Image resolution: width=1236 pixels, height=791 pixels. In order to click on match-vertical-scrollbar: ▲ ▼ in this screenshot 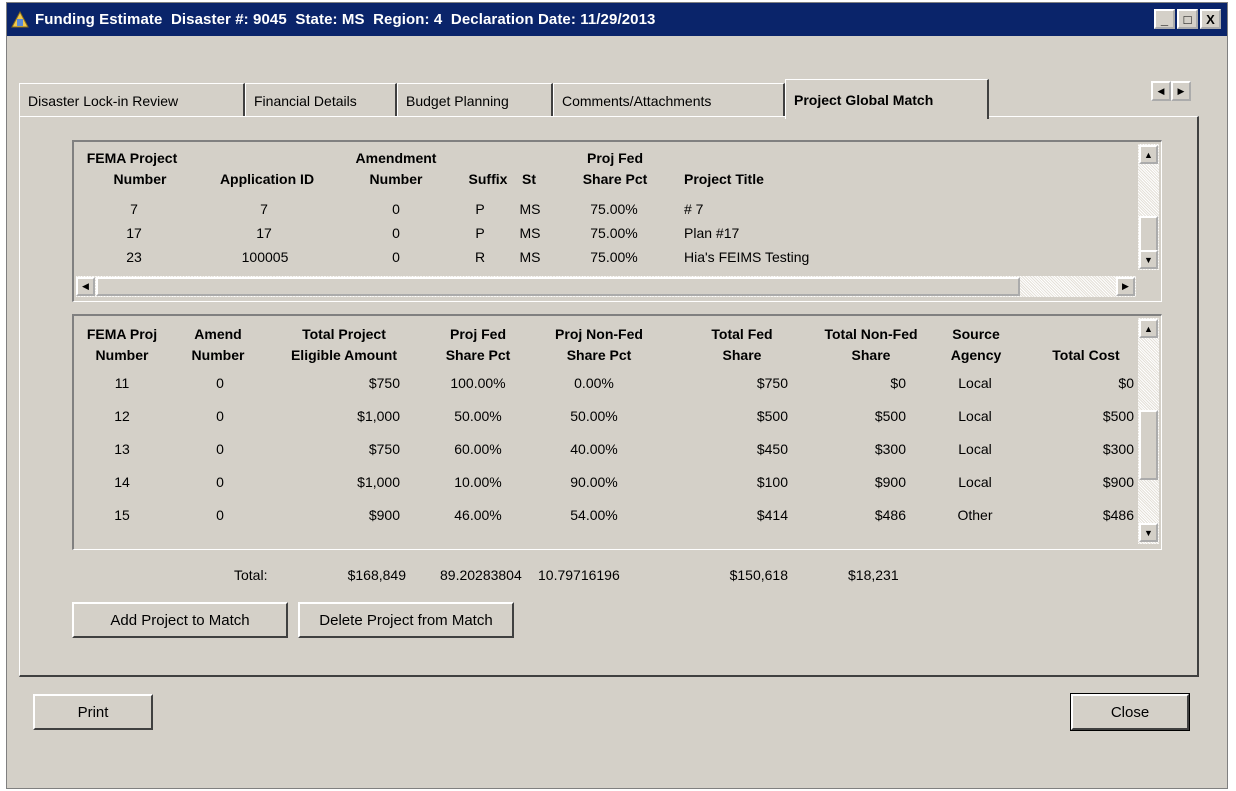, I will do `click(1148, 431)`.